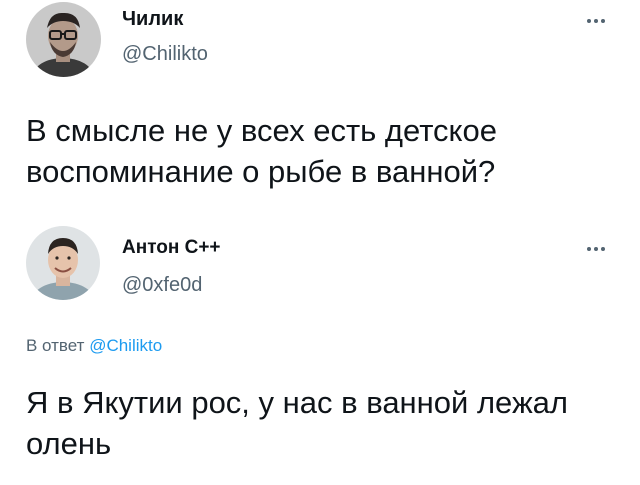 This screenshot has height=485, width=640. I want to click on user-handle: @Chilikto, so click(165, 54).